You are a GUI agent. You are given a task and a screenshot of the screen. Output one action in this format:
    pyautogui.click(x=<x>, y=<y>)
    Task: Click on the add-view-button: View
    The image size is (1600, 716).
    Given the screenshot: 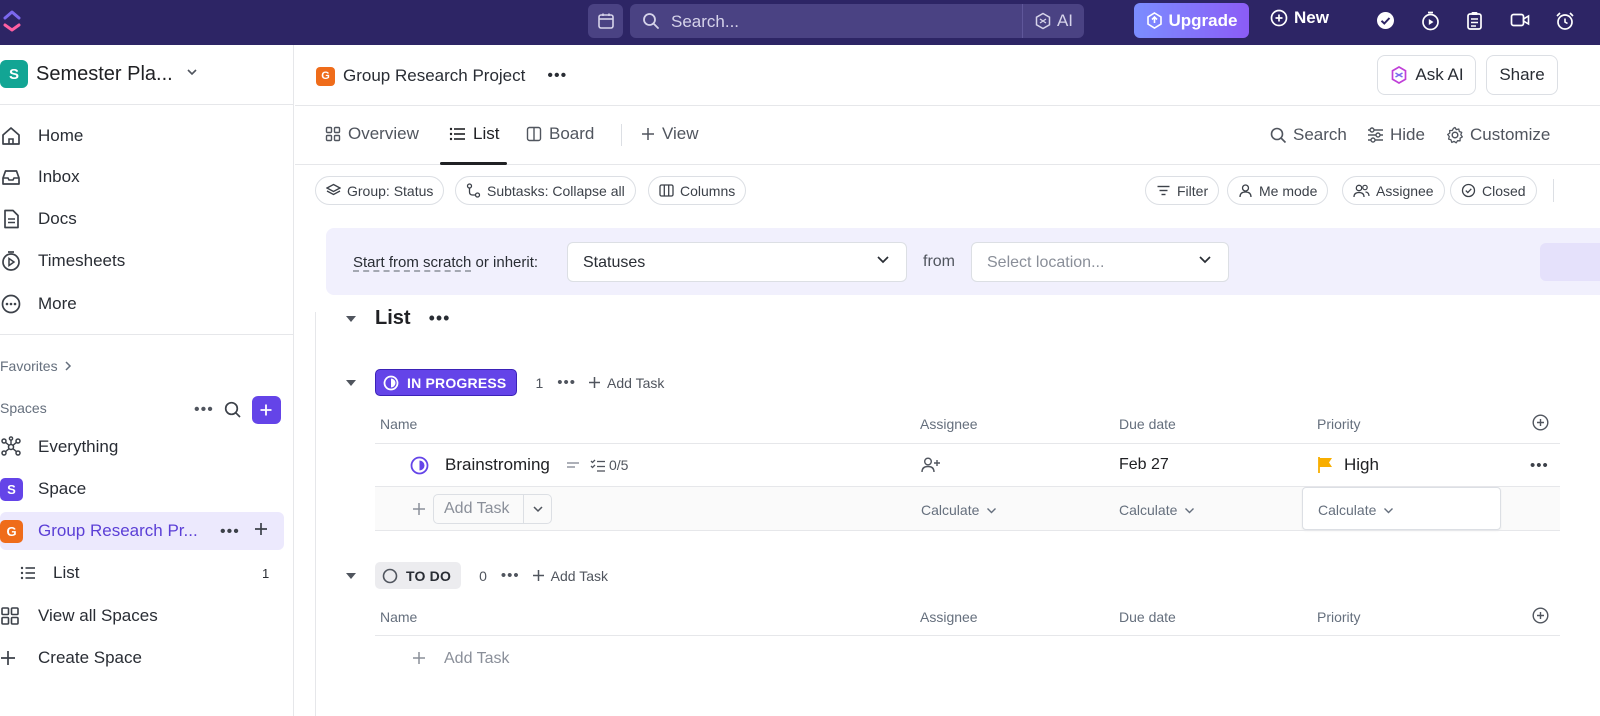 What is the action you would take?
    pyautogui.click(x=670, y=134)
    